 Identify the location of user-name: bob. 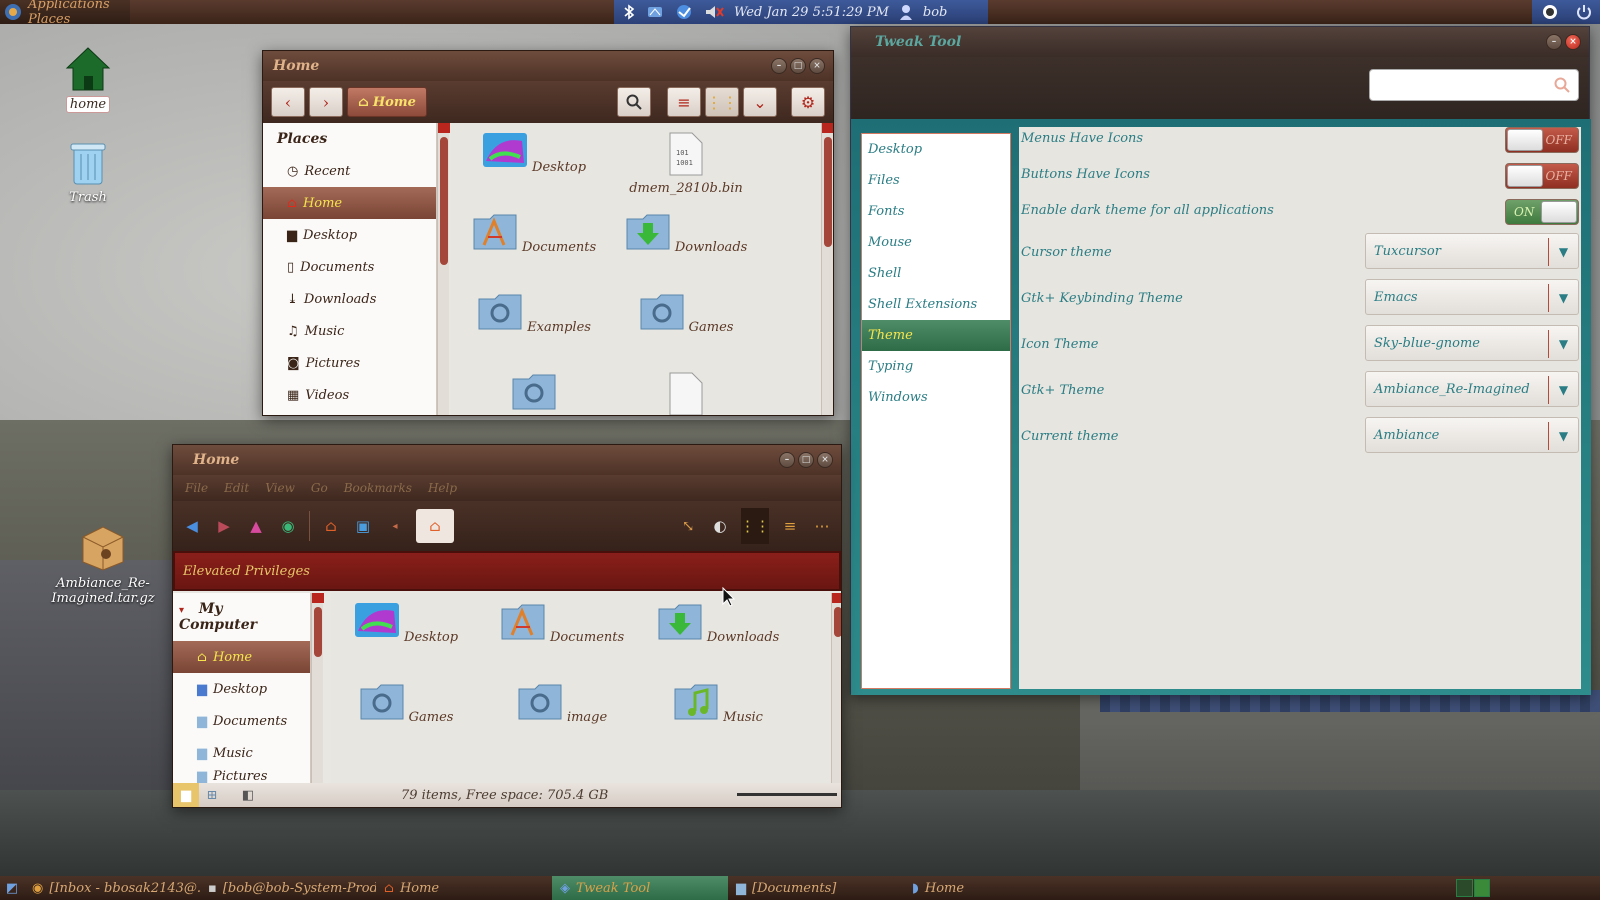
(935, 12).